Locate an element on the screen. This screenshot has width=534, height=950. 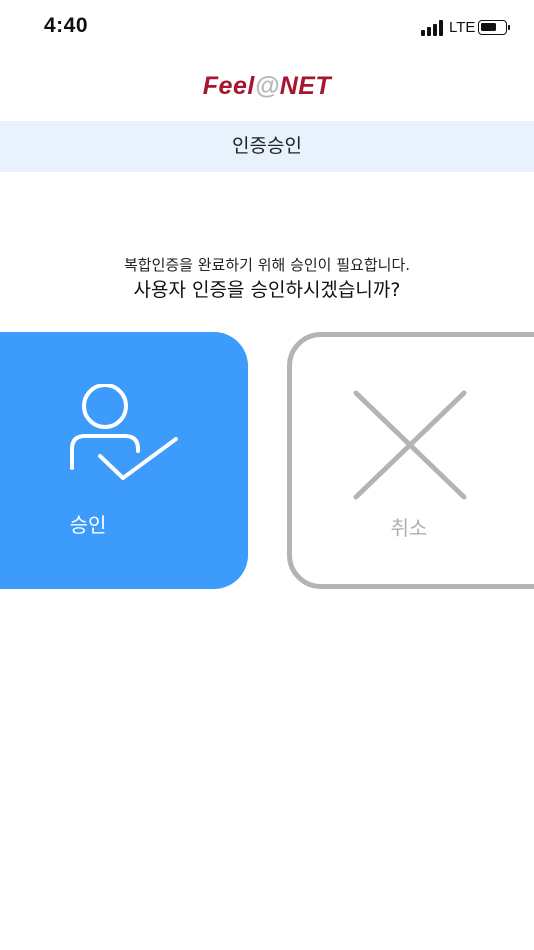
user-check-icon is located at coordinates (124, 432).